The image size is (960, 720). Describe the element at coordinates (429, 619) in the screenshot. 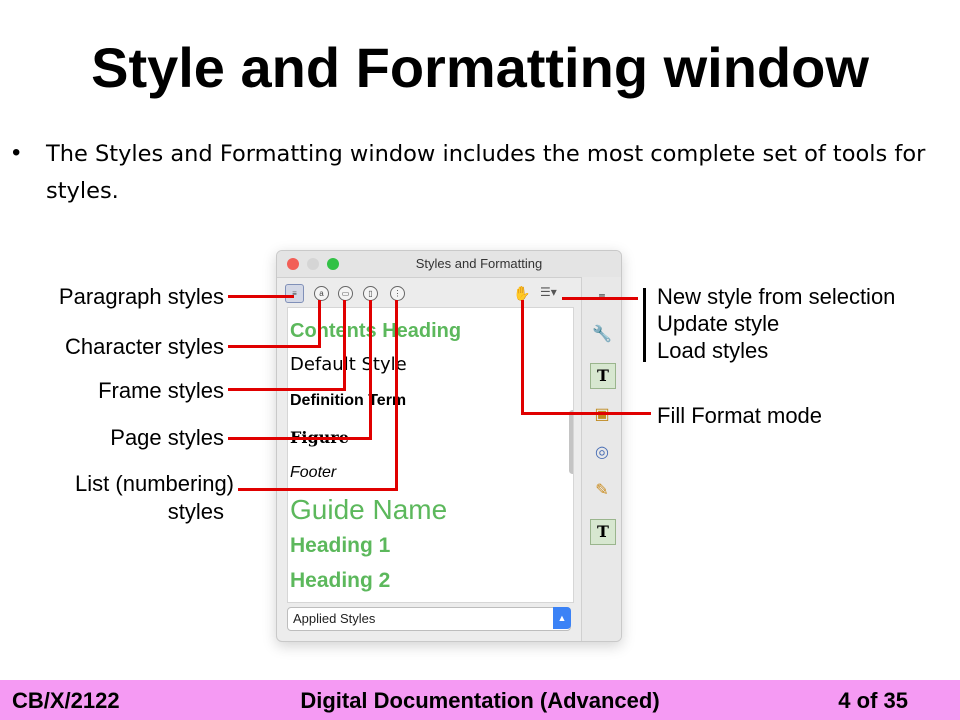

I see `style-filter-dropdown: Applied Styles ▲` at that location.